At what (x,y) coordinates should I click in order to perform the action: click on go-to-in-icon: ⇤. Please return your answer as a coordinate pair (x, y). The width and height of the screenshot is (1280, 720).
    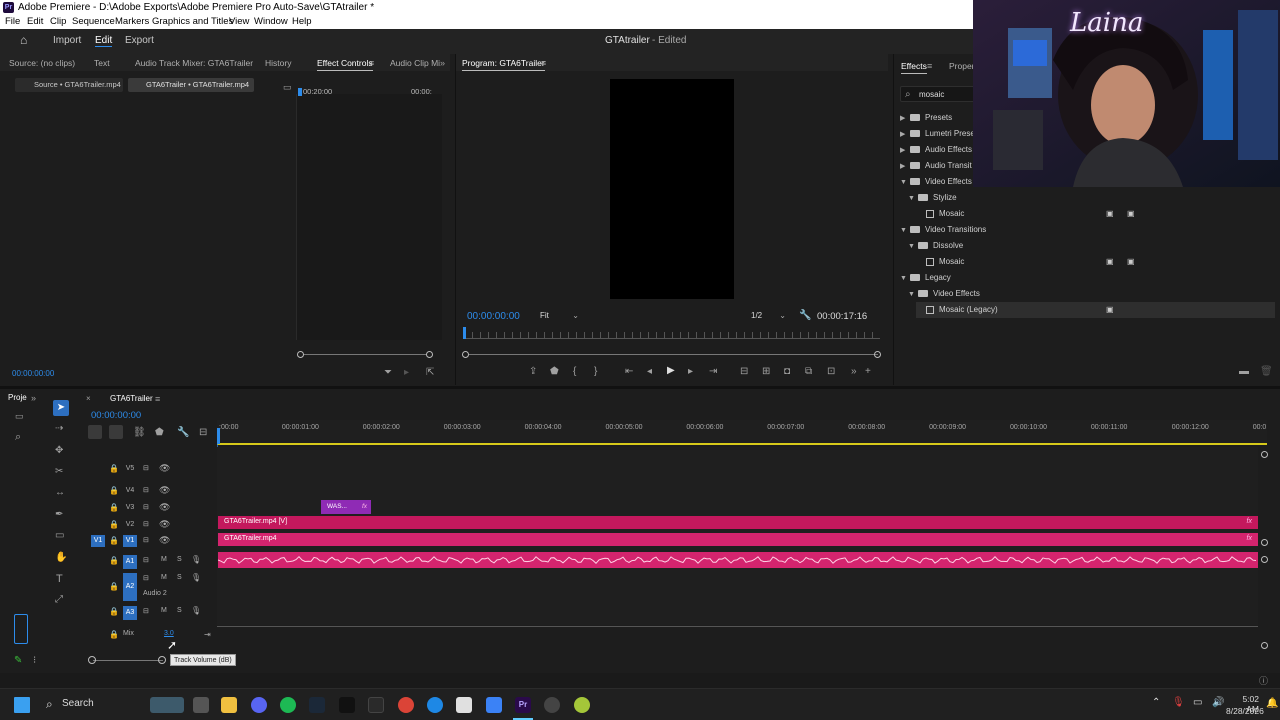
    Looking at the image, I should click on (629, 372).